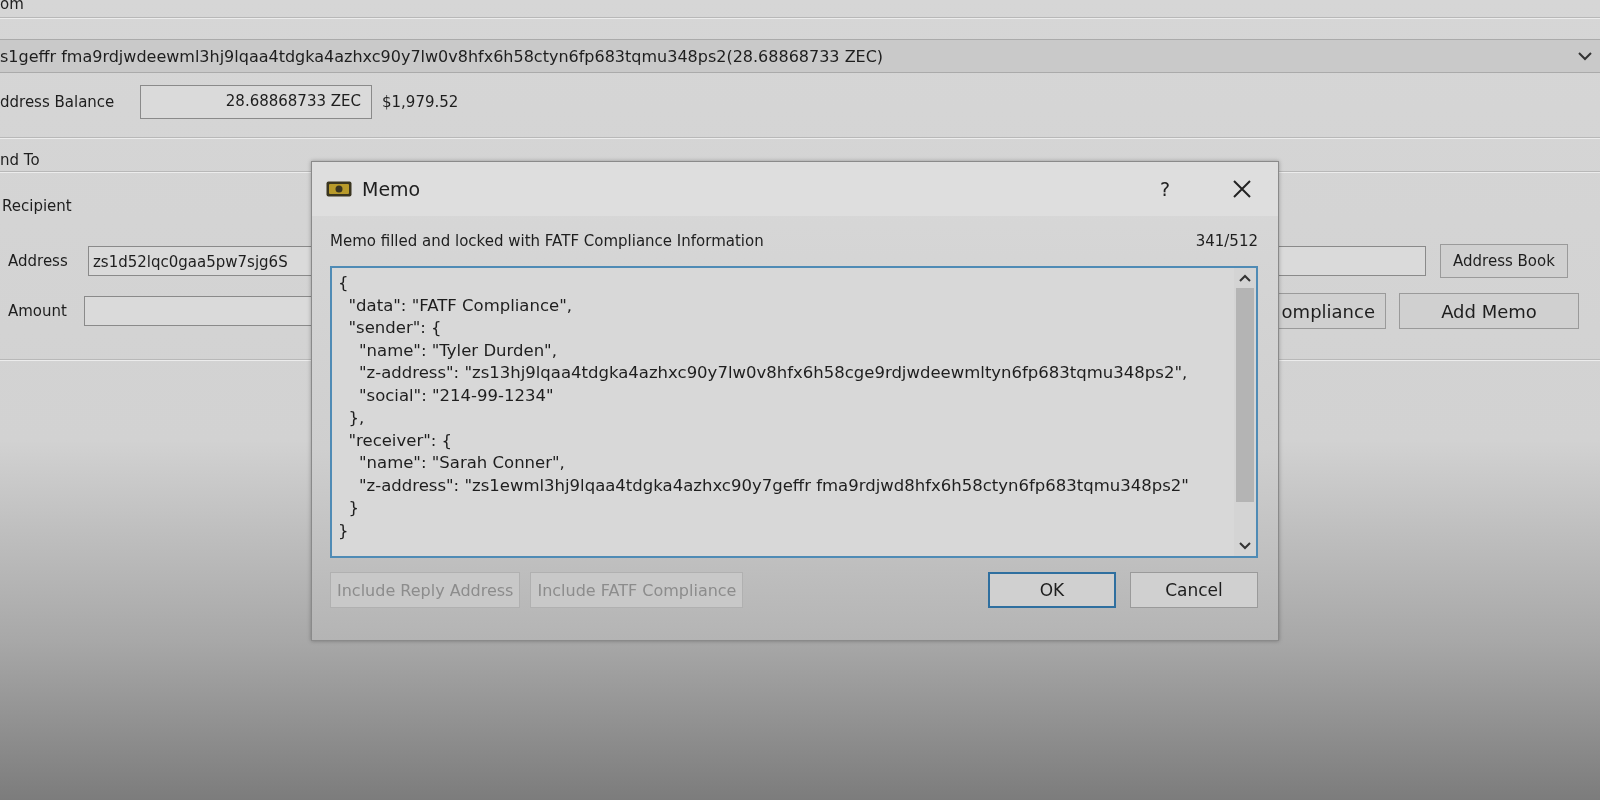 This screenshot has height=800, width=1600. What do you see at coordinates (38, 311) in the screenshot?
I see `field-label: Amount` at bounding box center [38, 311].